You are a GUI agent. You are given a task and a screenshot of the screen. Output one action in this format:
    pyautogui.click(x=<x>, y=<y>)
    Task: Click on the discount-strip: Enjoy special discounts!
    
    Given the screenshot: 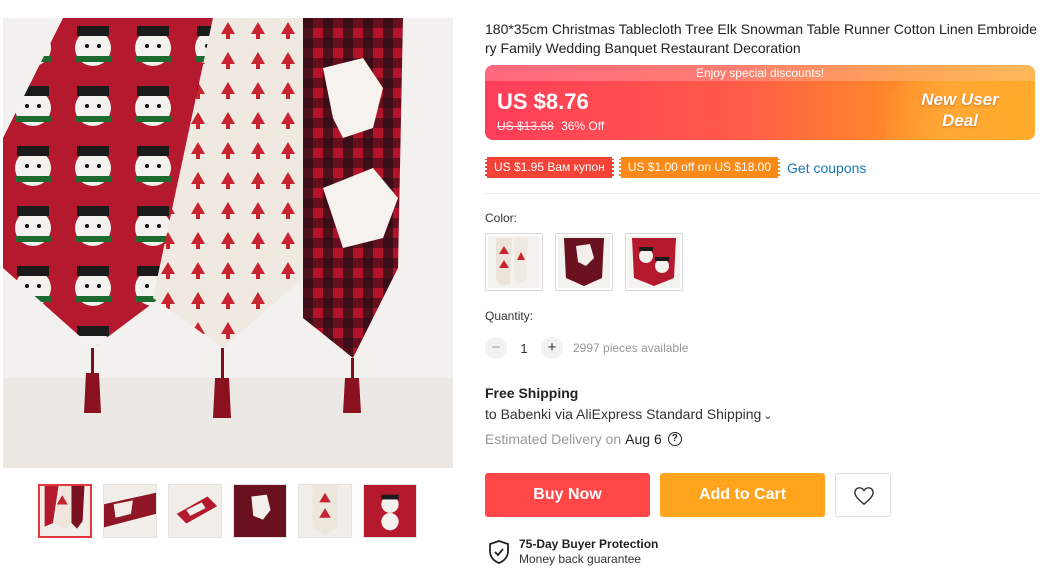 What is the action you would take?
    pyautogui.click(x=760, y=73)
    